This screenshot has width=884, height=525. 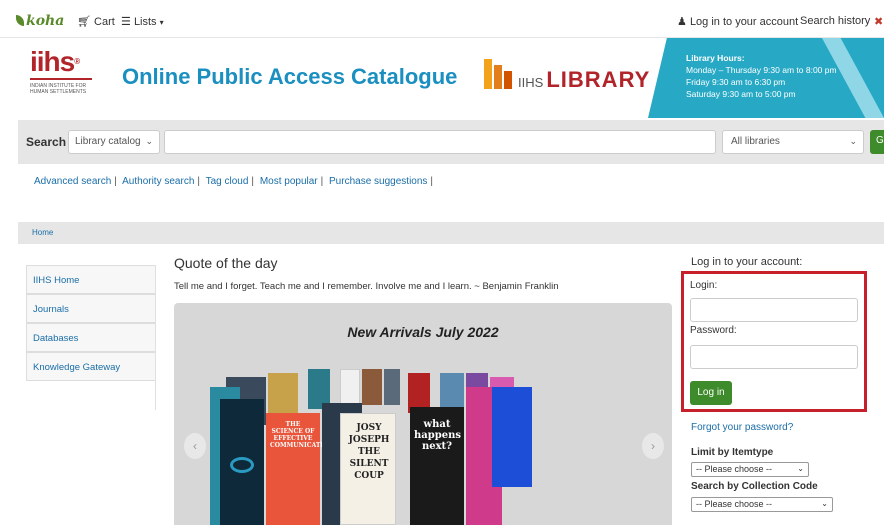 I want to click on list-icon: ☰, so click(x=126, y=22).